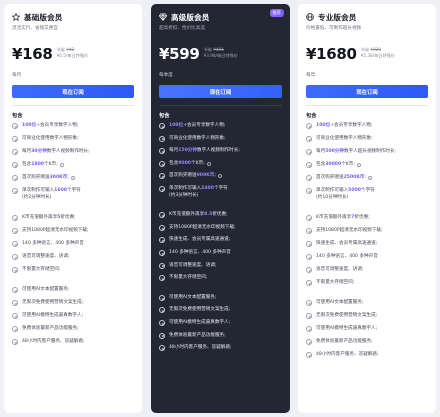 Image resolution: width=440 pixels, height=417 pixels. Describe the element at coordinates (334, 151) in the screenshot. I see `feature-hl: 500分钟` at that location.